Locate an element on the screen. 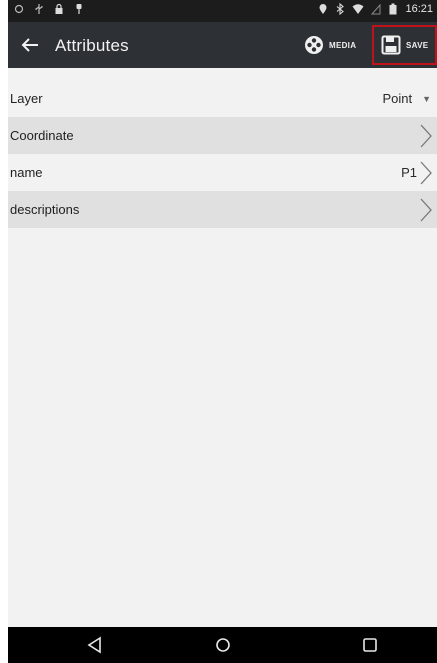 The image size is (437, 663). navigation-bar is located at coordinates (222, 645).